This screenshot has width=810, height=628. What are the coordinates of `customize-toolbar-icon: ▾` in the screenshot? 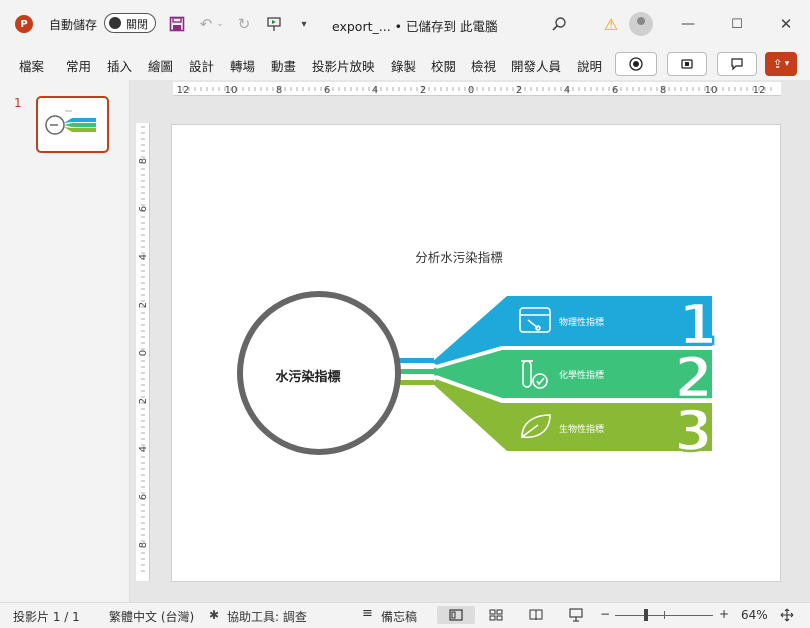 It's located at (304, 24).